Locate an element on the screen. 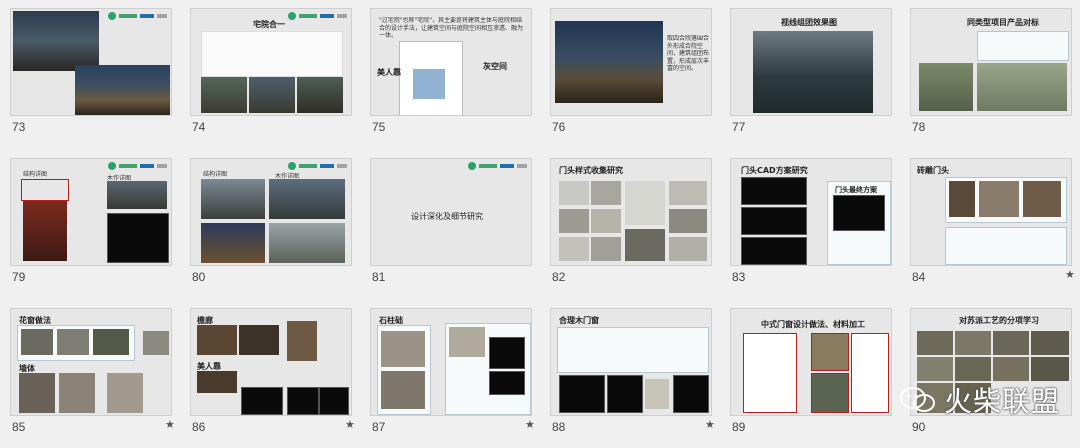  slide-78-canvas: 同类型项目产品对标 is located at coordinates (991, 62).